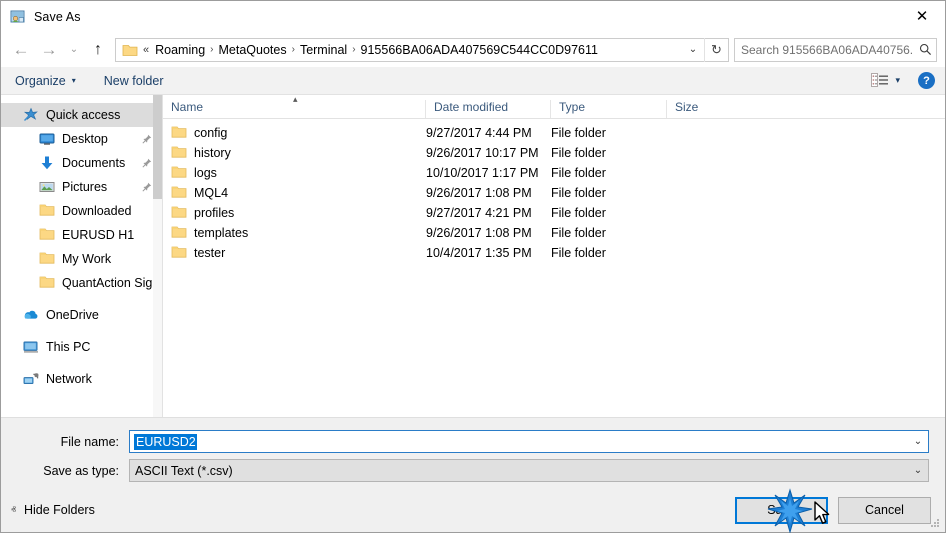 This screenshot has width=946, height=533. I want to click on sidebar-item-label: OneDrive, so click(72, 315).